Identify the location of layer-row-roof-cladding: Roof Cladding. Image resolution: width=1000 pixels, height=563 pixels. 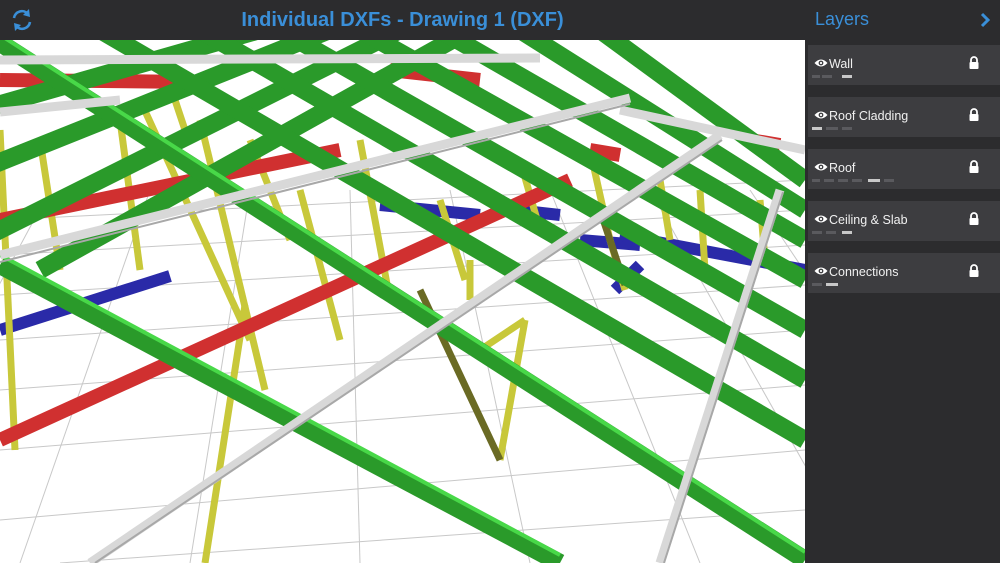
(904, 117).